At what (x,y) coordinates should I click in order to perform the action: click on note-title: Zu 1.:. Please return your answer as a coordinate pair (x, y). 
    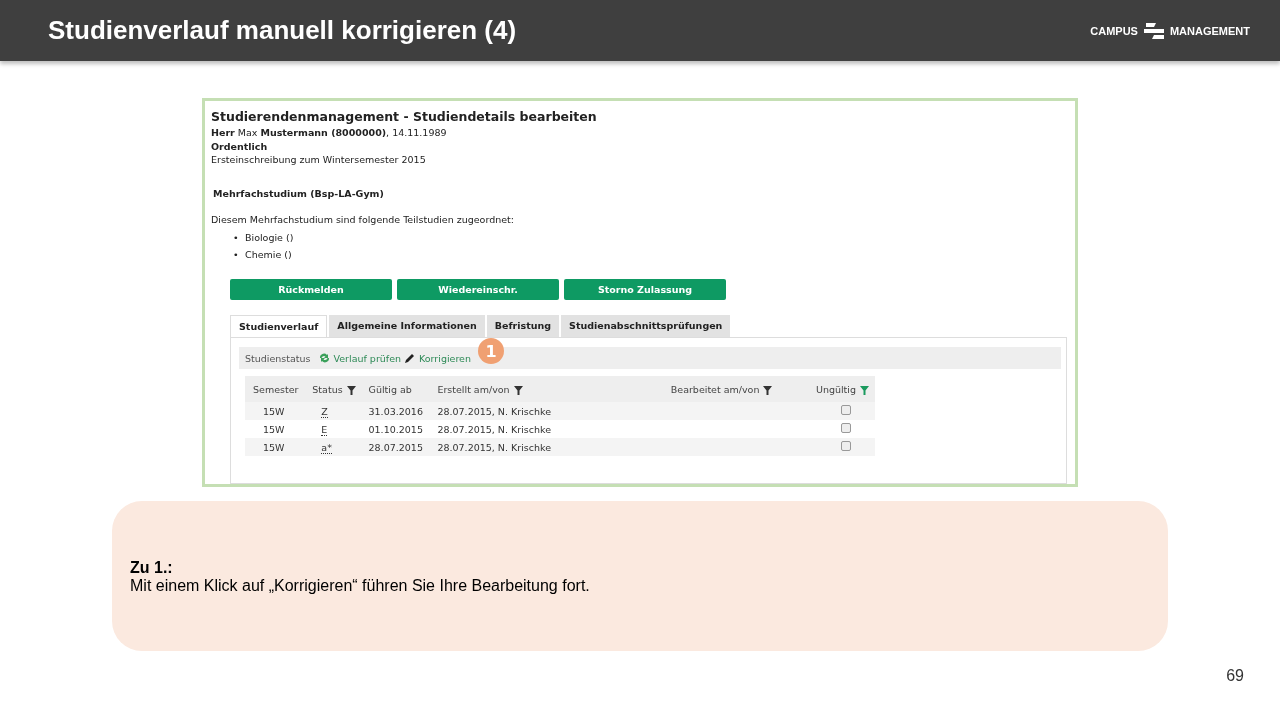
    Looking at the image, I should click on (152, 568).